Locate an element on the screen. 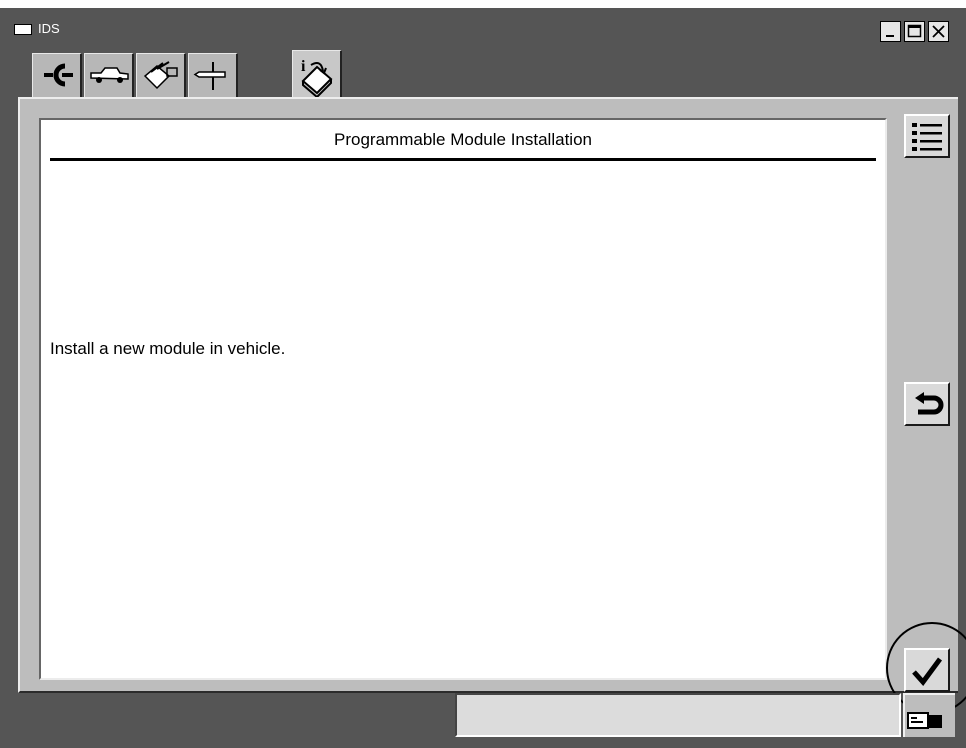 This screenshot has width=966, height=748. window-title: IDS is located at coordinates (49, 28).